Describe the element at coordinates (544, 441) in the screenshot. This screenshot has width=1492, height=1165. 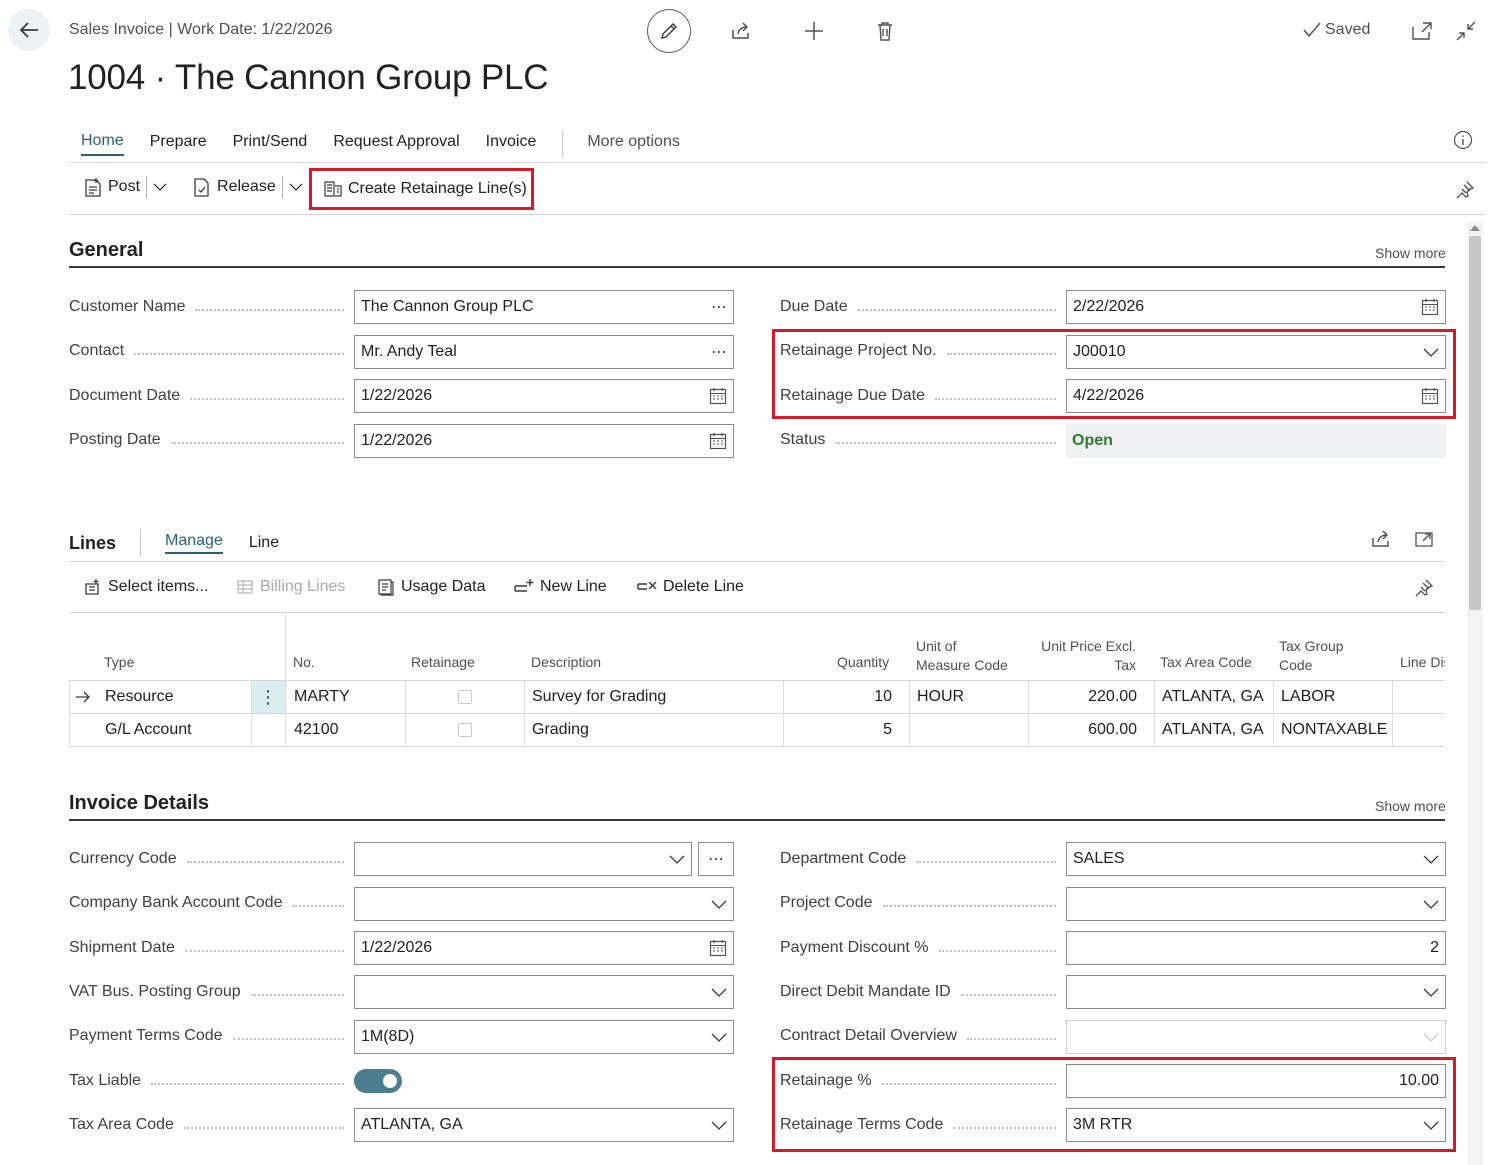
I see `posting-date-field: 1/22/2026` at that location.